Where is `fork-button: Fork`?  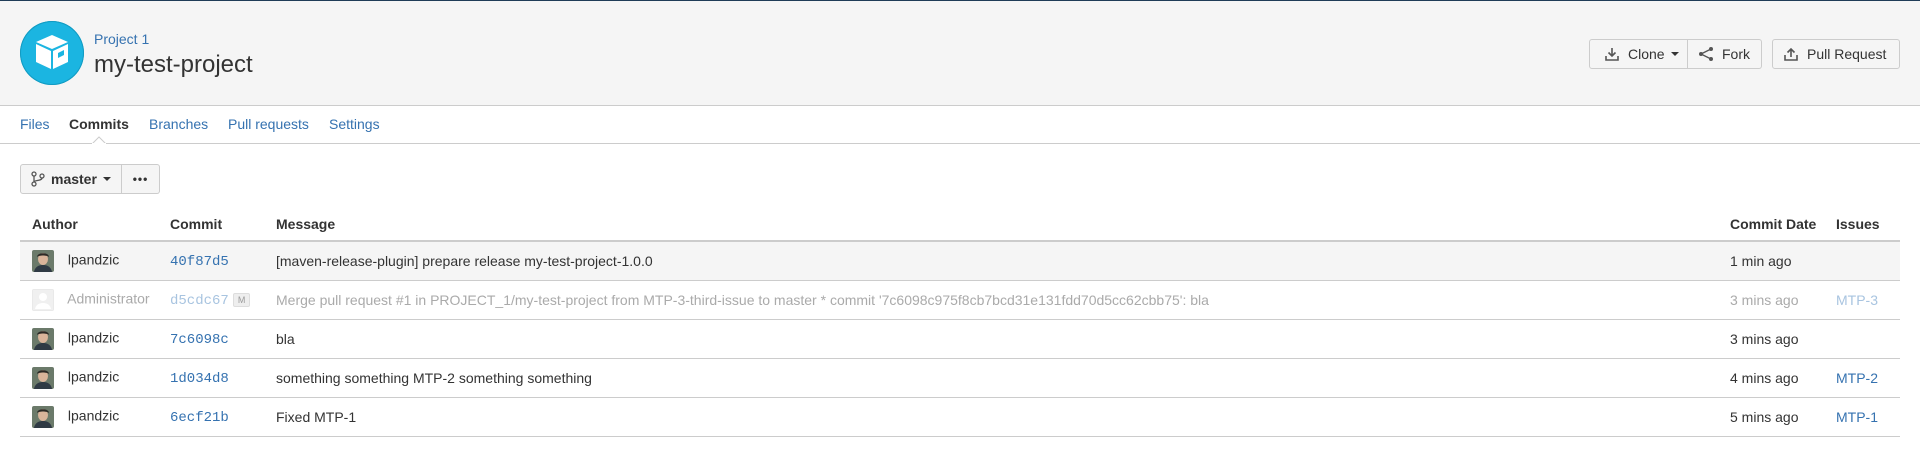
fork-button: Fork is located at coordinates (1725, 54).